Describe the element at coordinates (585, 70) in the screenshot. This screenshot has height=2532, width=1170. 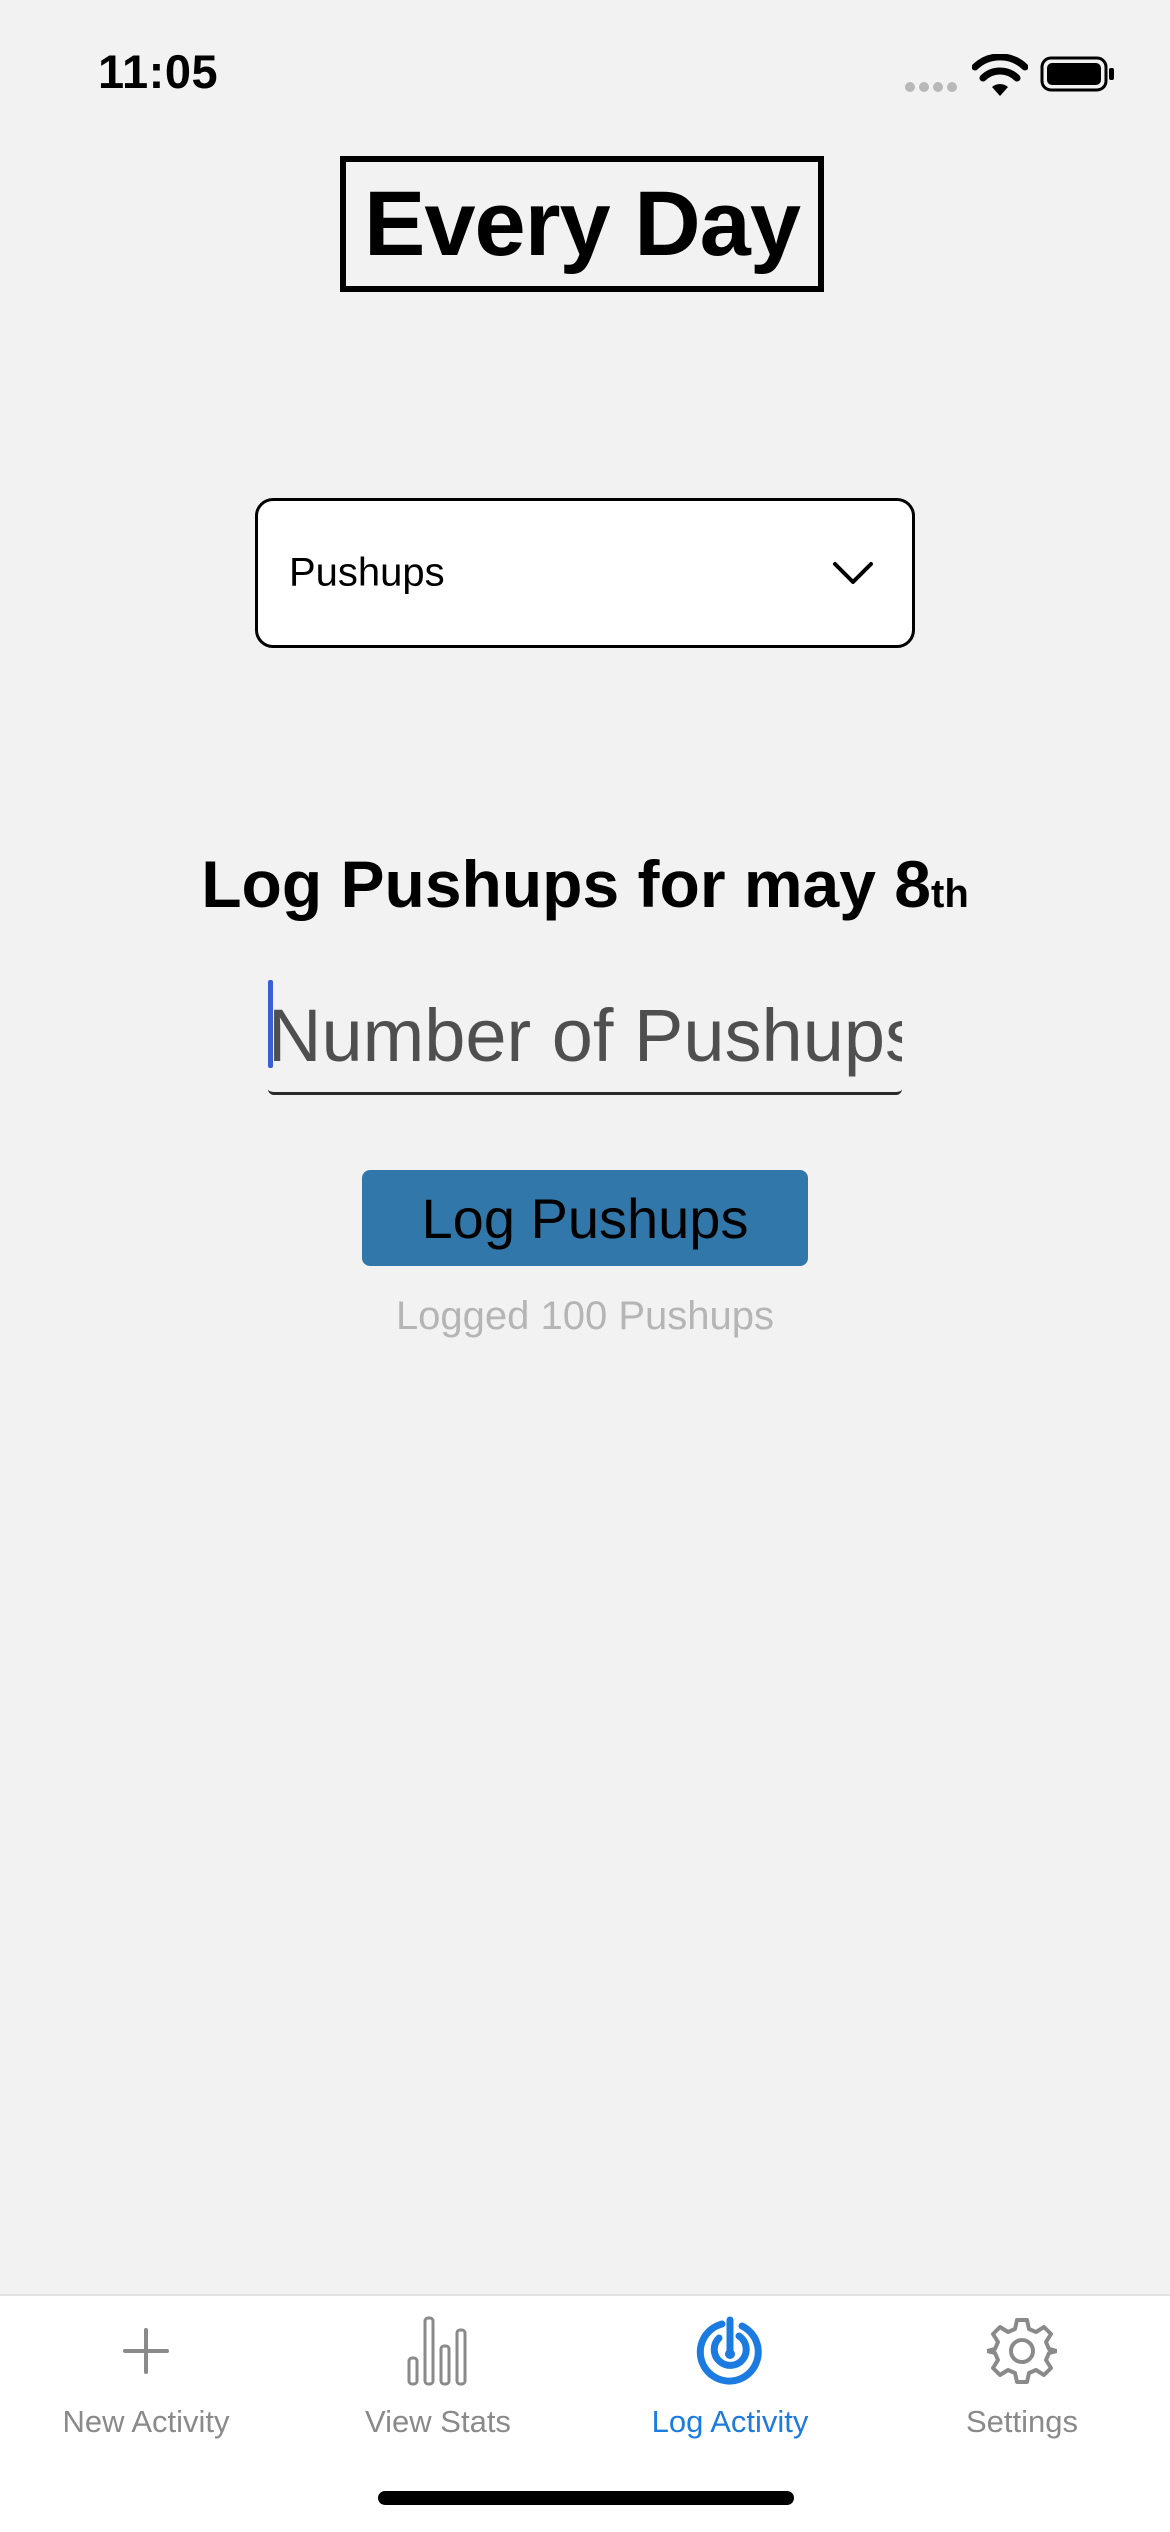
I see `status-bar: 11:05` at that location.